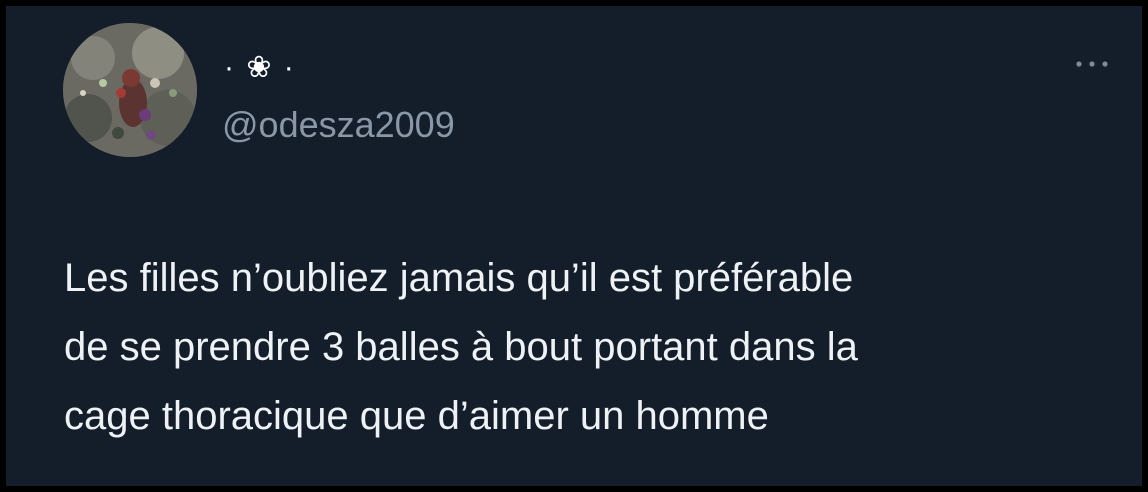 Image resolution: width=1148 pixels, height=492 pixels. I want to click on avatar, so click(130, 90).